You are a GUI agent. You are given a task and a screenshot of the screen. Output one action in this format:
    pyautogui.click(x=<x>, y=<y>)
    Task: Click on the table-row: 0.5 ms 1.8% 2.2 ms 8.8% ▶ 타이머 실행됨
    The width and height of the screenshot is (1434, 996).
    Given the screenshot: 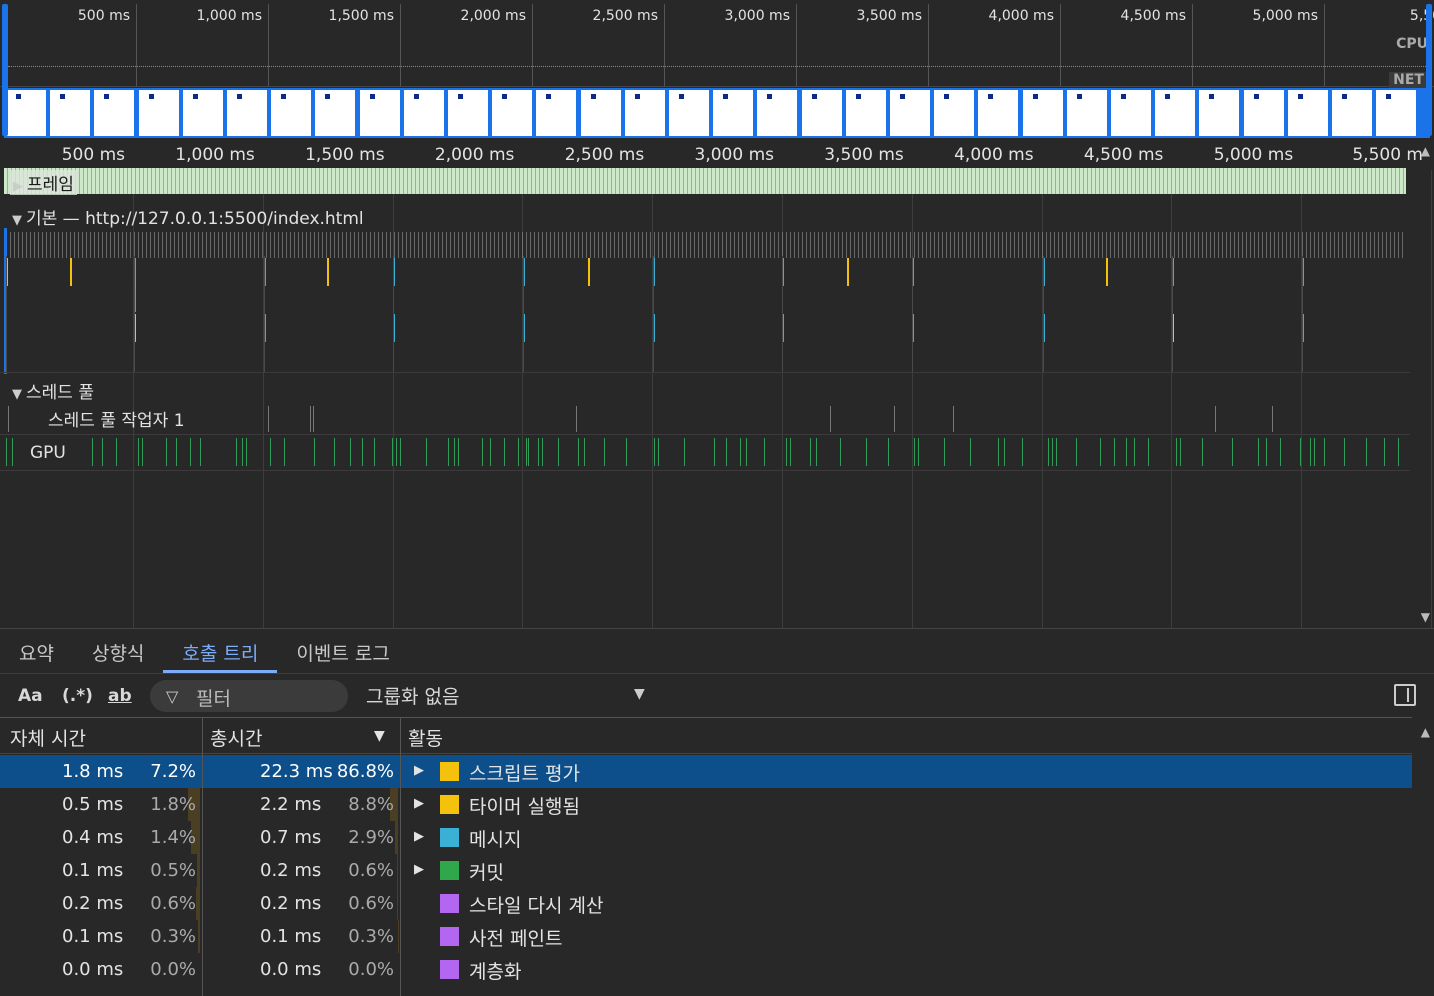 What is the action you would take?
    pyautogui.click(x=706, y=804)
    